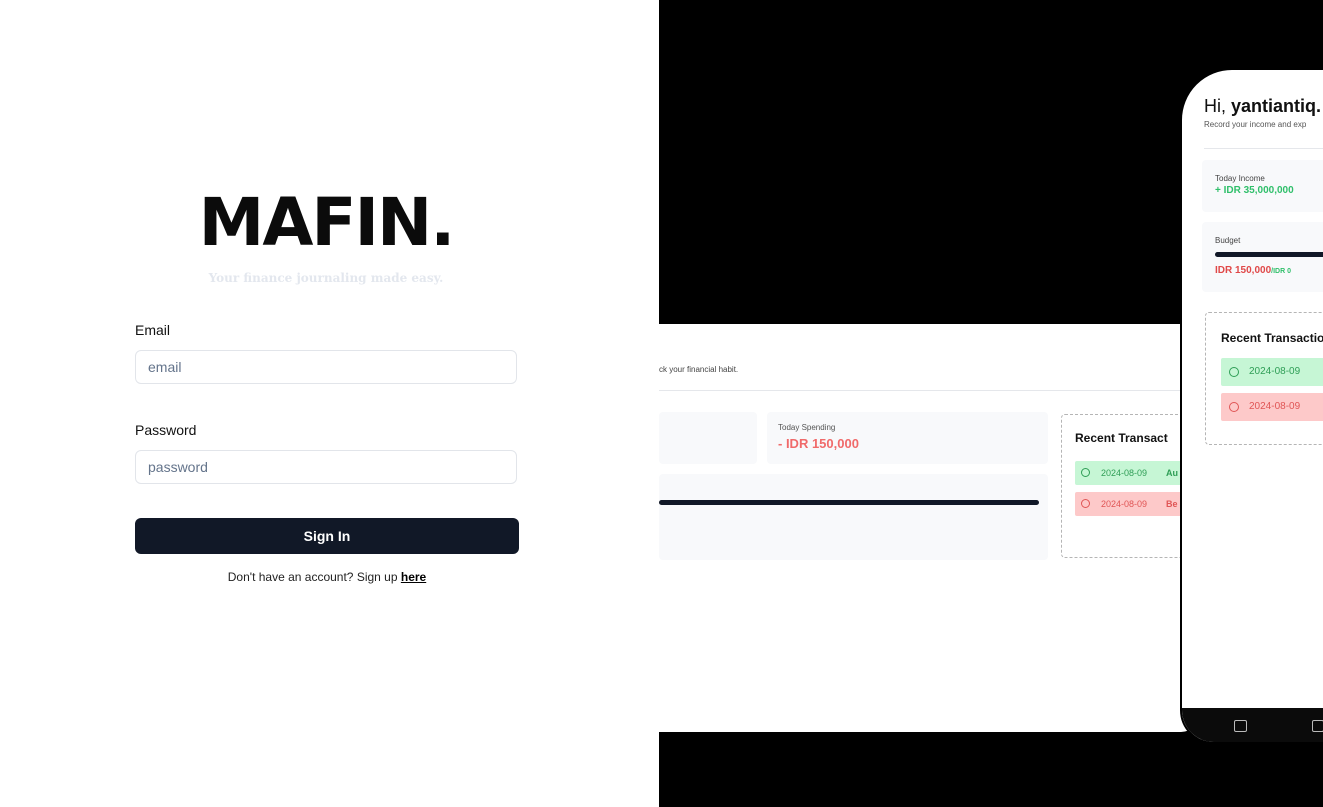 This screenshot has height=807, width=1323. I want to click on tagline: Your finance journaling made easy., so click(326, 278).